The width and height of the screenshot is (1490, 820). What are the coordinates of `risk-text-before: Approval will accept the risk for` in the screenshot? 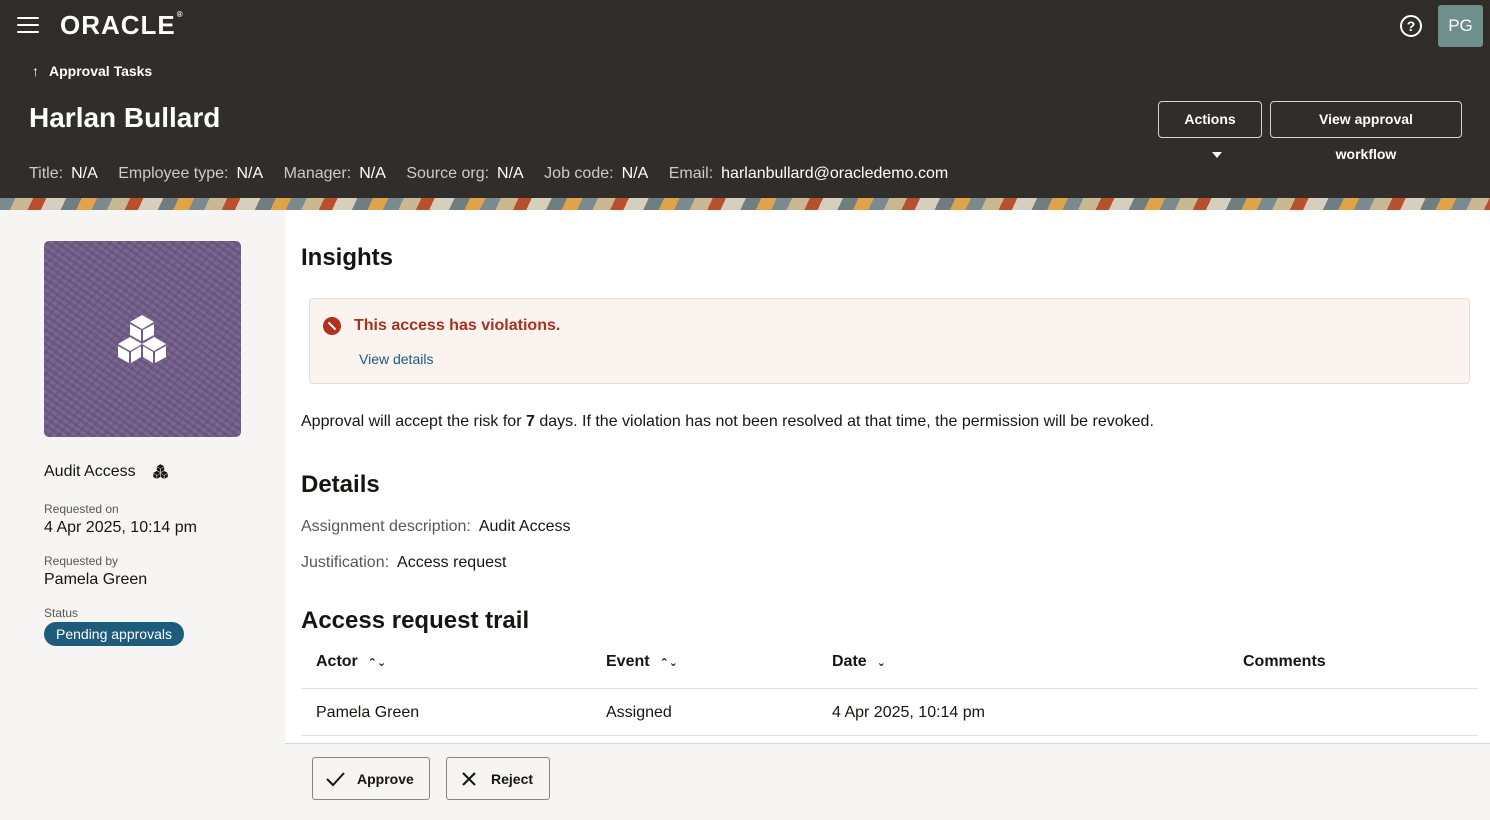 It's located at (413, 421).